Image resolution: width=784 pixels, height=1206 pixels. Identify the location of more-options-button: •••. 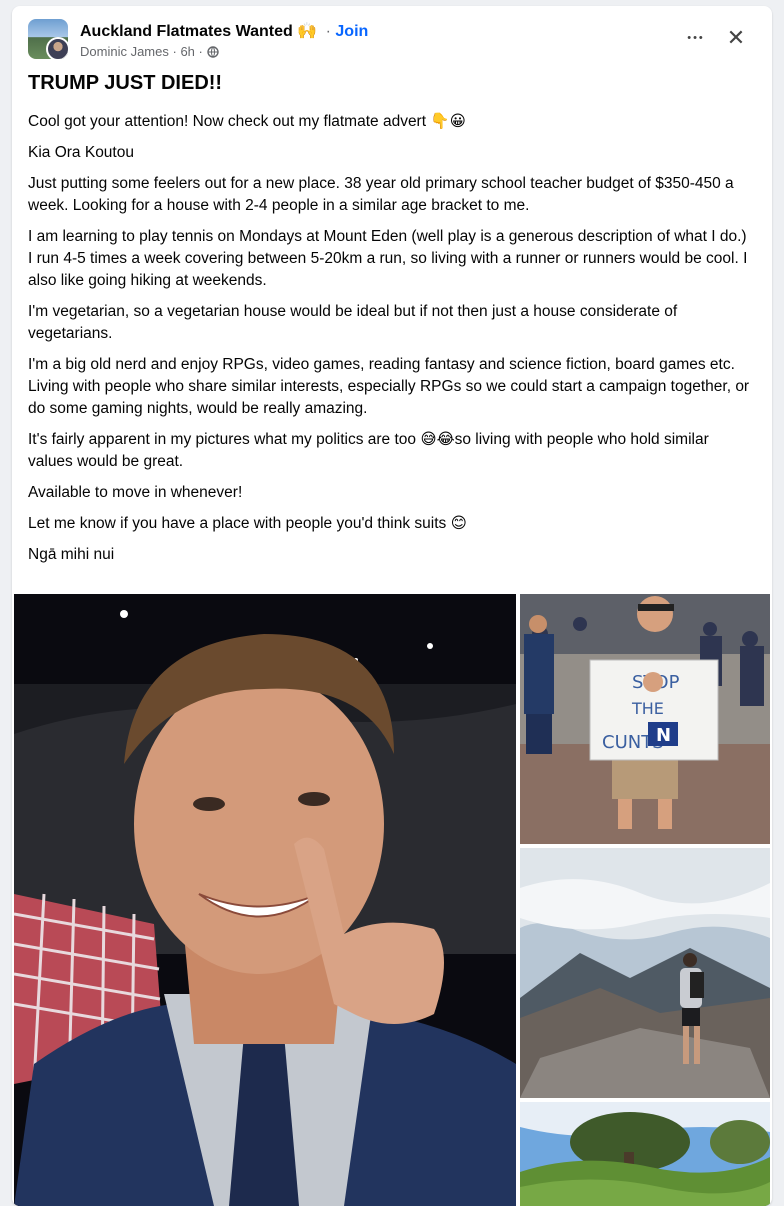
(696, 38).